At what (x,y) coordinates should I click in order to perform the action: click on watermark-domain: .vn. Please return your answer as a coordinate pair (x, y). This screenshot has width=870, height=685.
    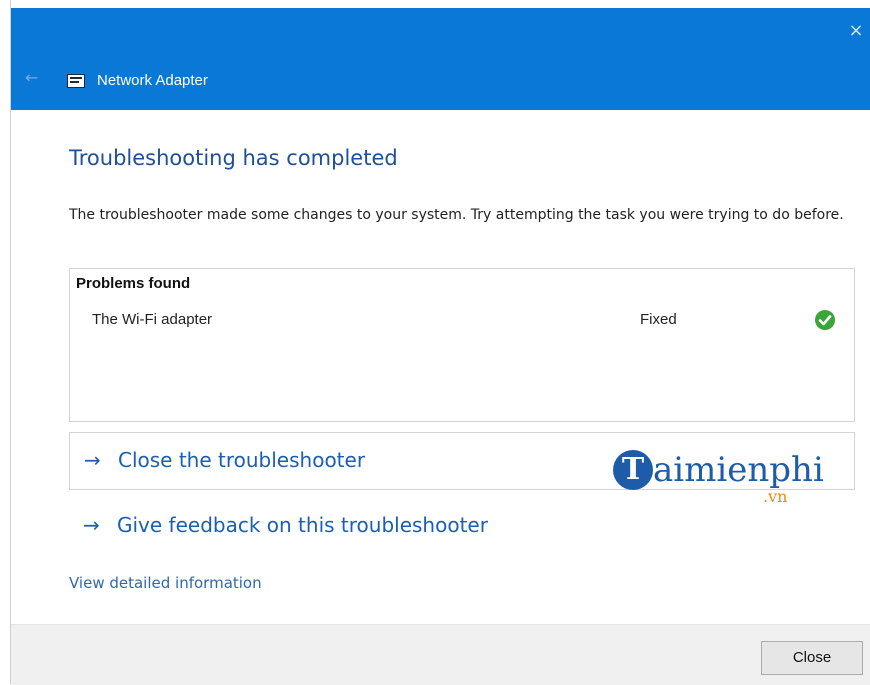
    Looking at the image, I should click on (775, 496).